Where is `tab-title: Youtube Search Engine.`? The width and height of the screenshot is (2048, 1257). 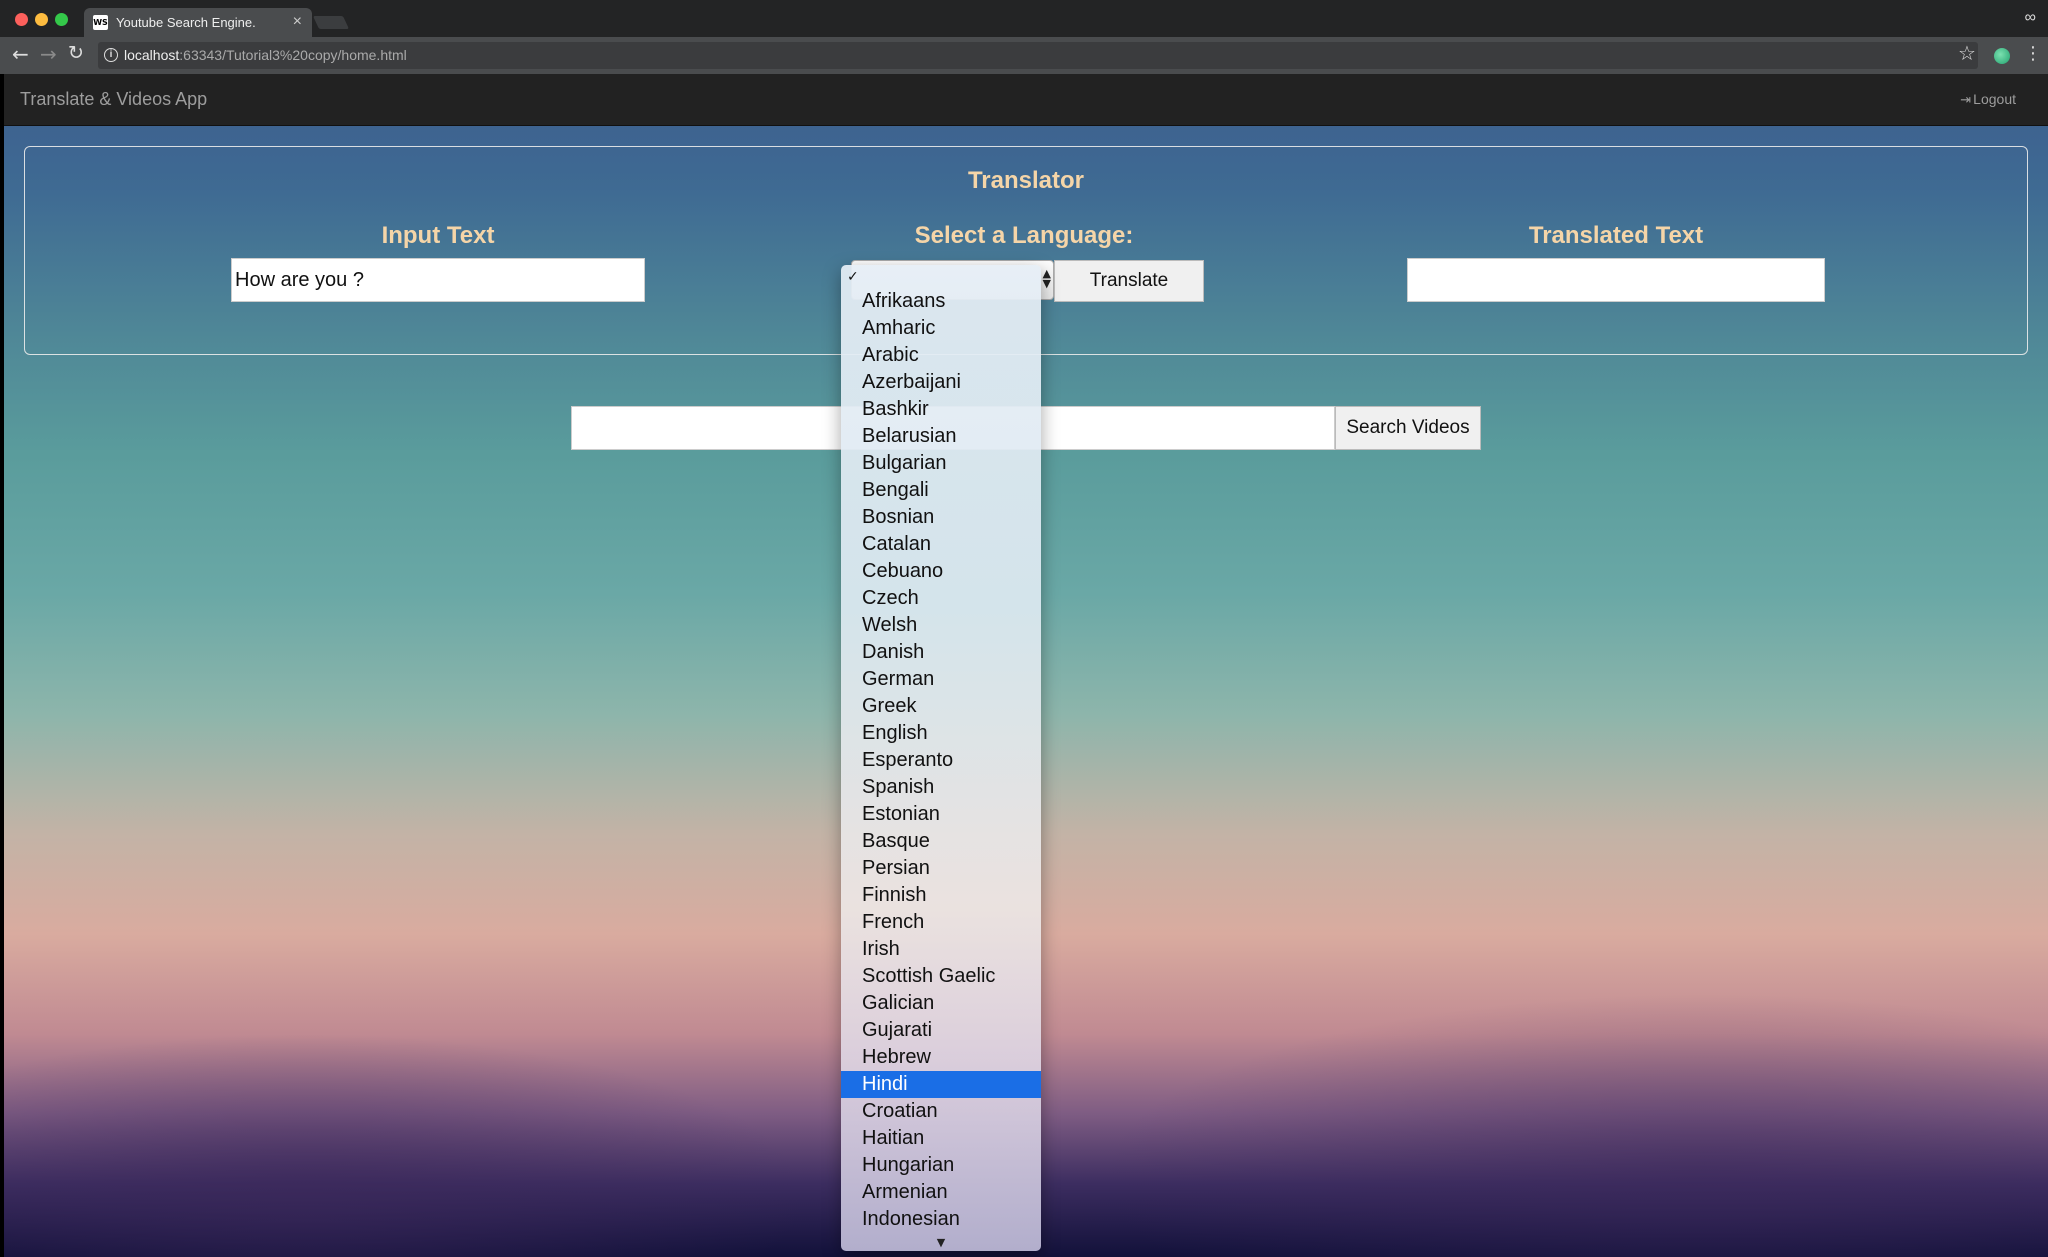 tab-title: Youtube Search Engine. is located at coordinates (186, 22).